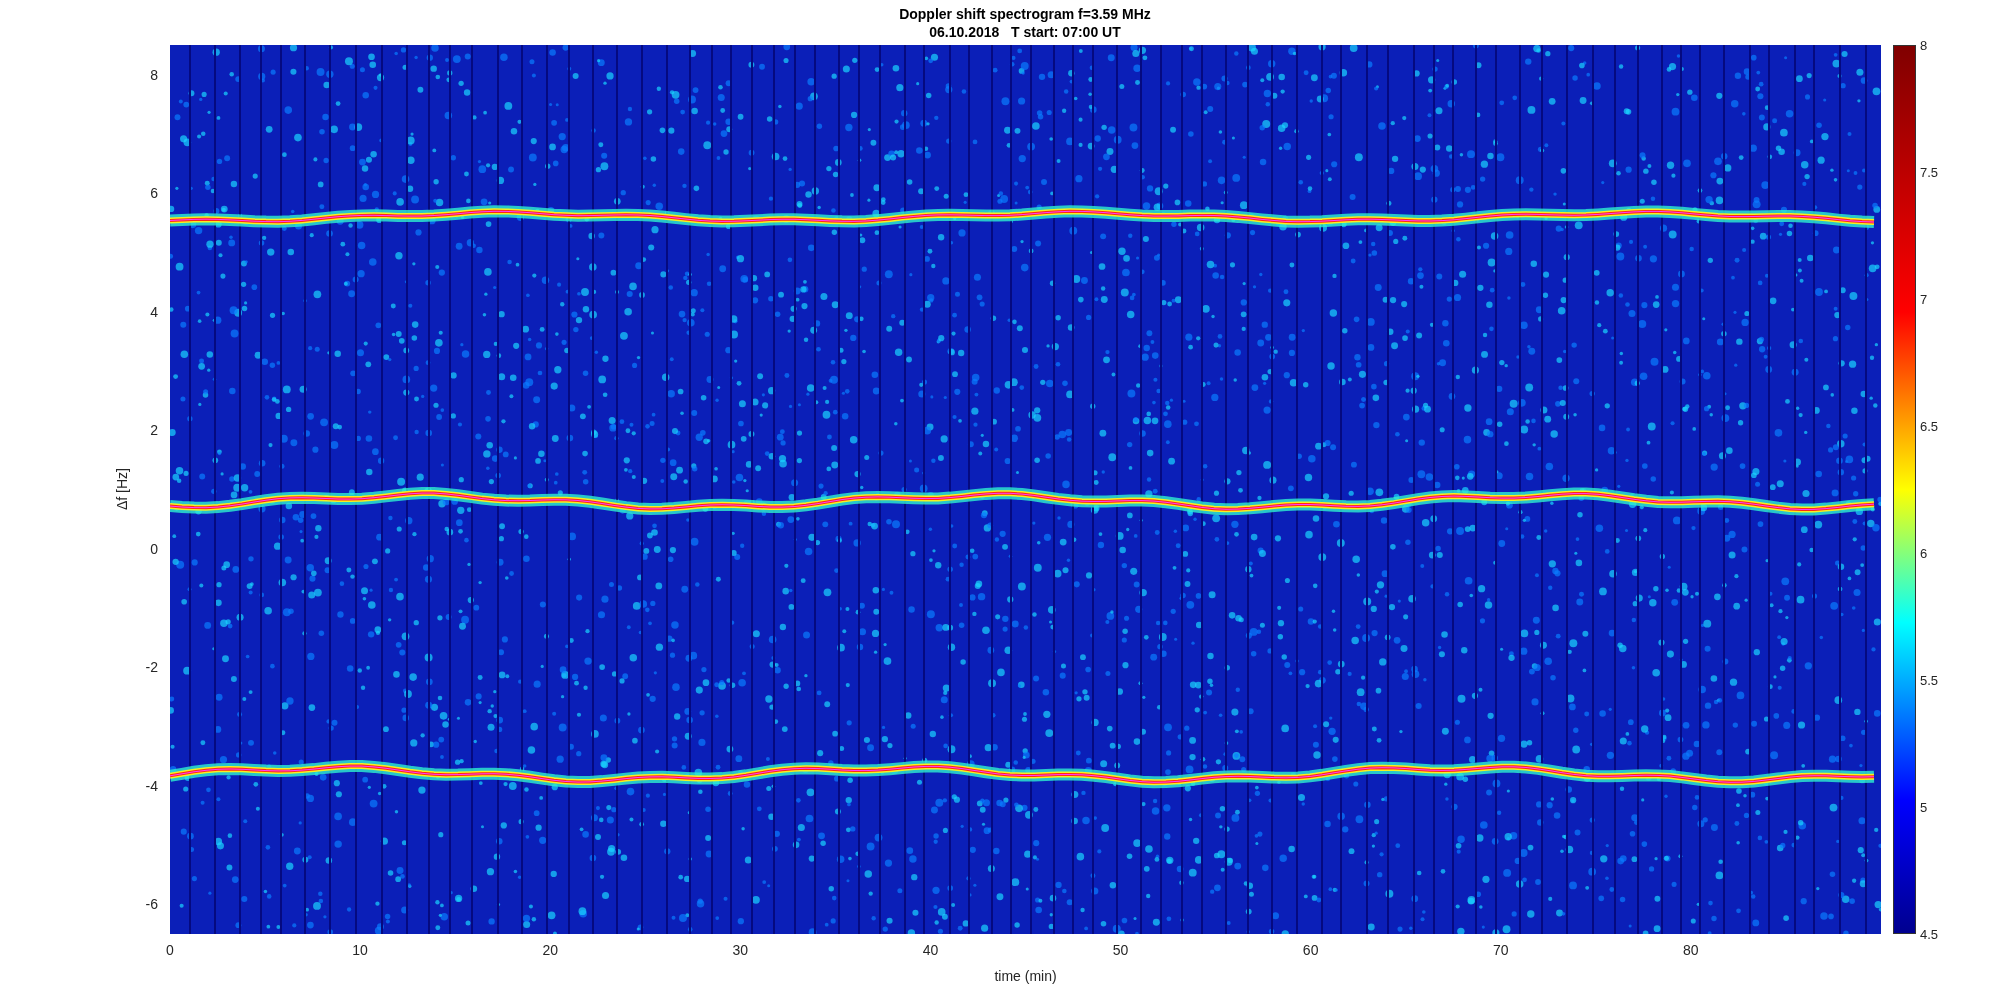  Describe the element at coordinates (1929, 172) in the screenshot. I see `colorbar-tick-label: 7.5` at that location.